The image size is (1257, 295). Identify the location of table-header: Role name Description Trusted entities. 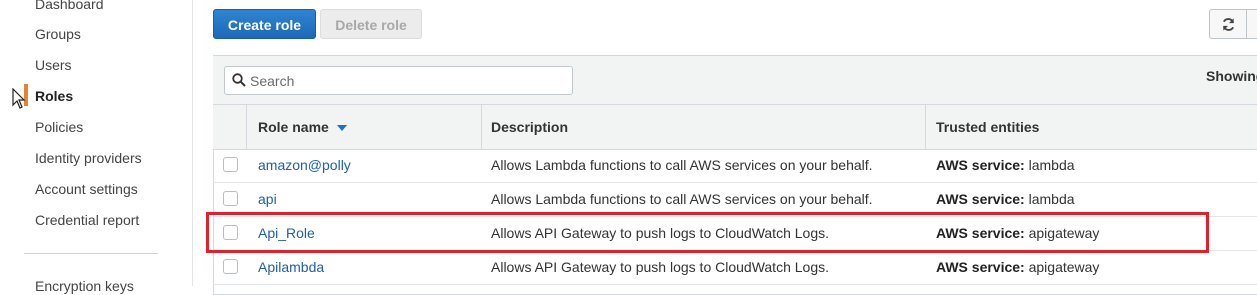
(735, 127).